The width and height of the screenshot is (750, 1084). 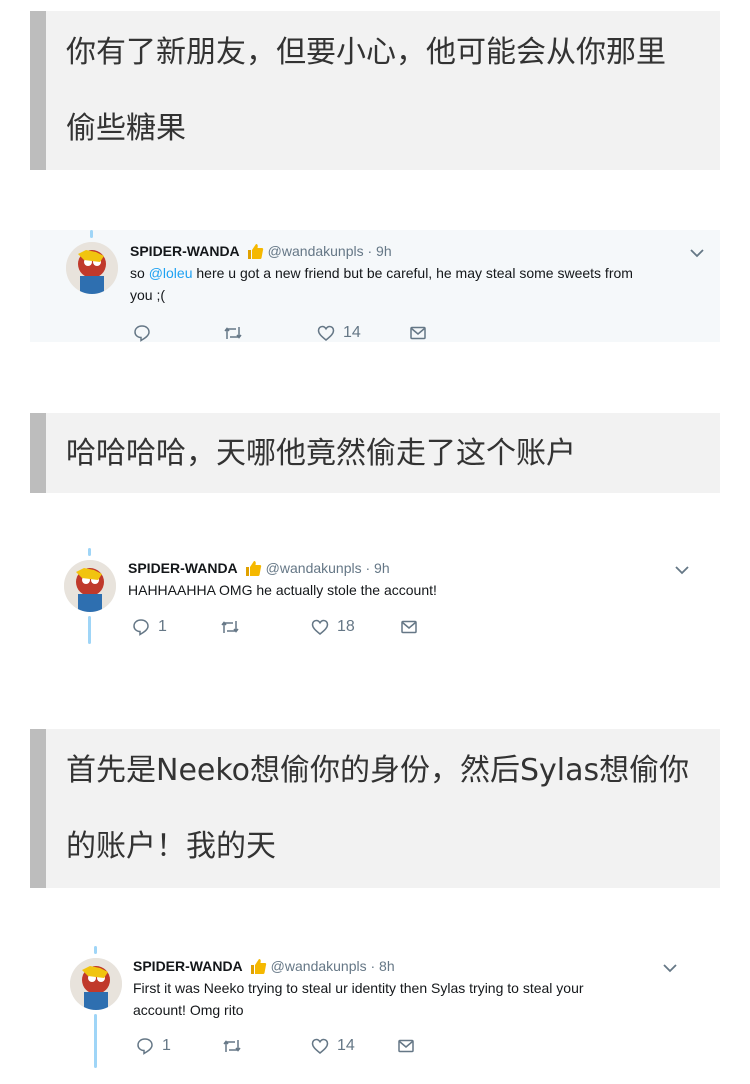 I want to click on caption-line: 哈哈哈哈，天哪他竟然偷走了这个账户, so click(x=321, y=453).